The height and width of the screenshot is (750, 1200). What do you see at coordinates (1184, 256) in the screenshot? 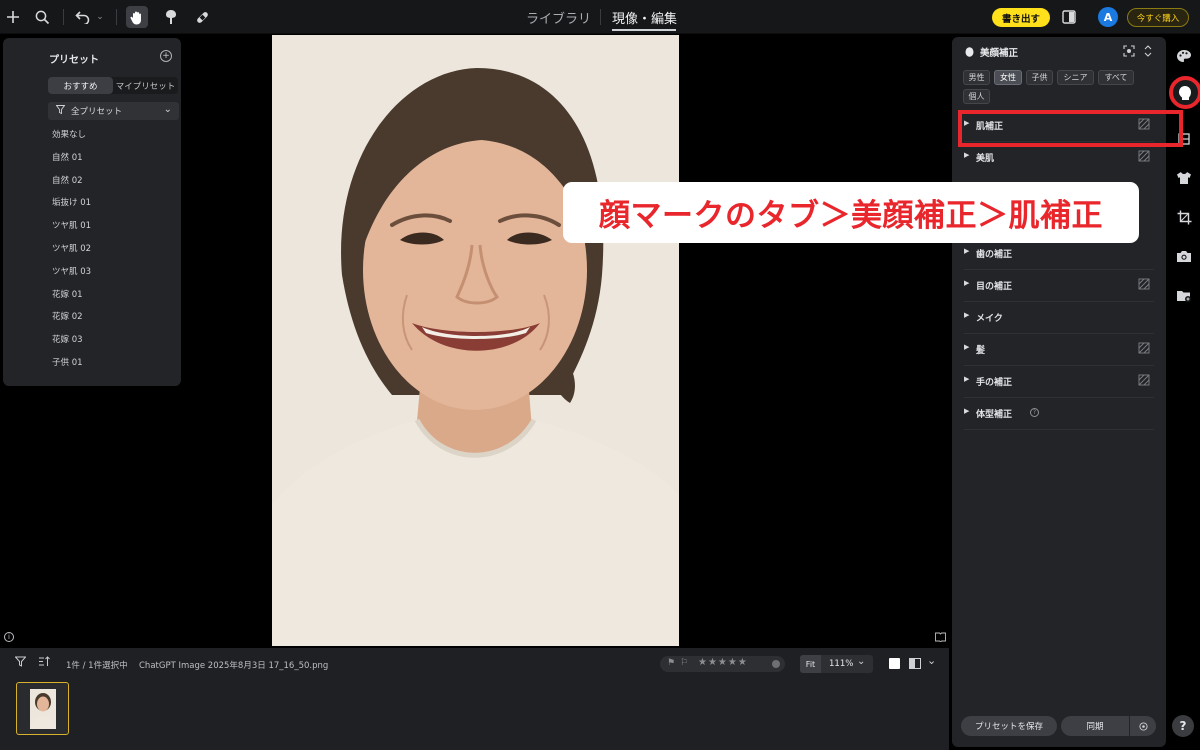
I see `camera-tab-icon` at bounding box center [1184, 256].